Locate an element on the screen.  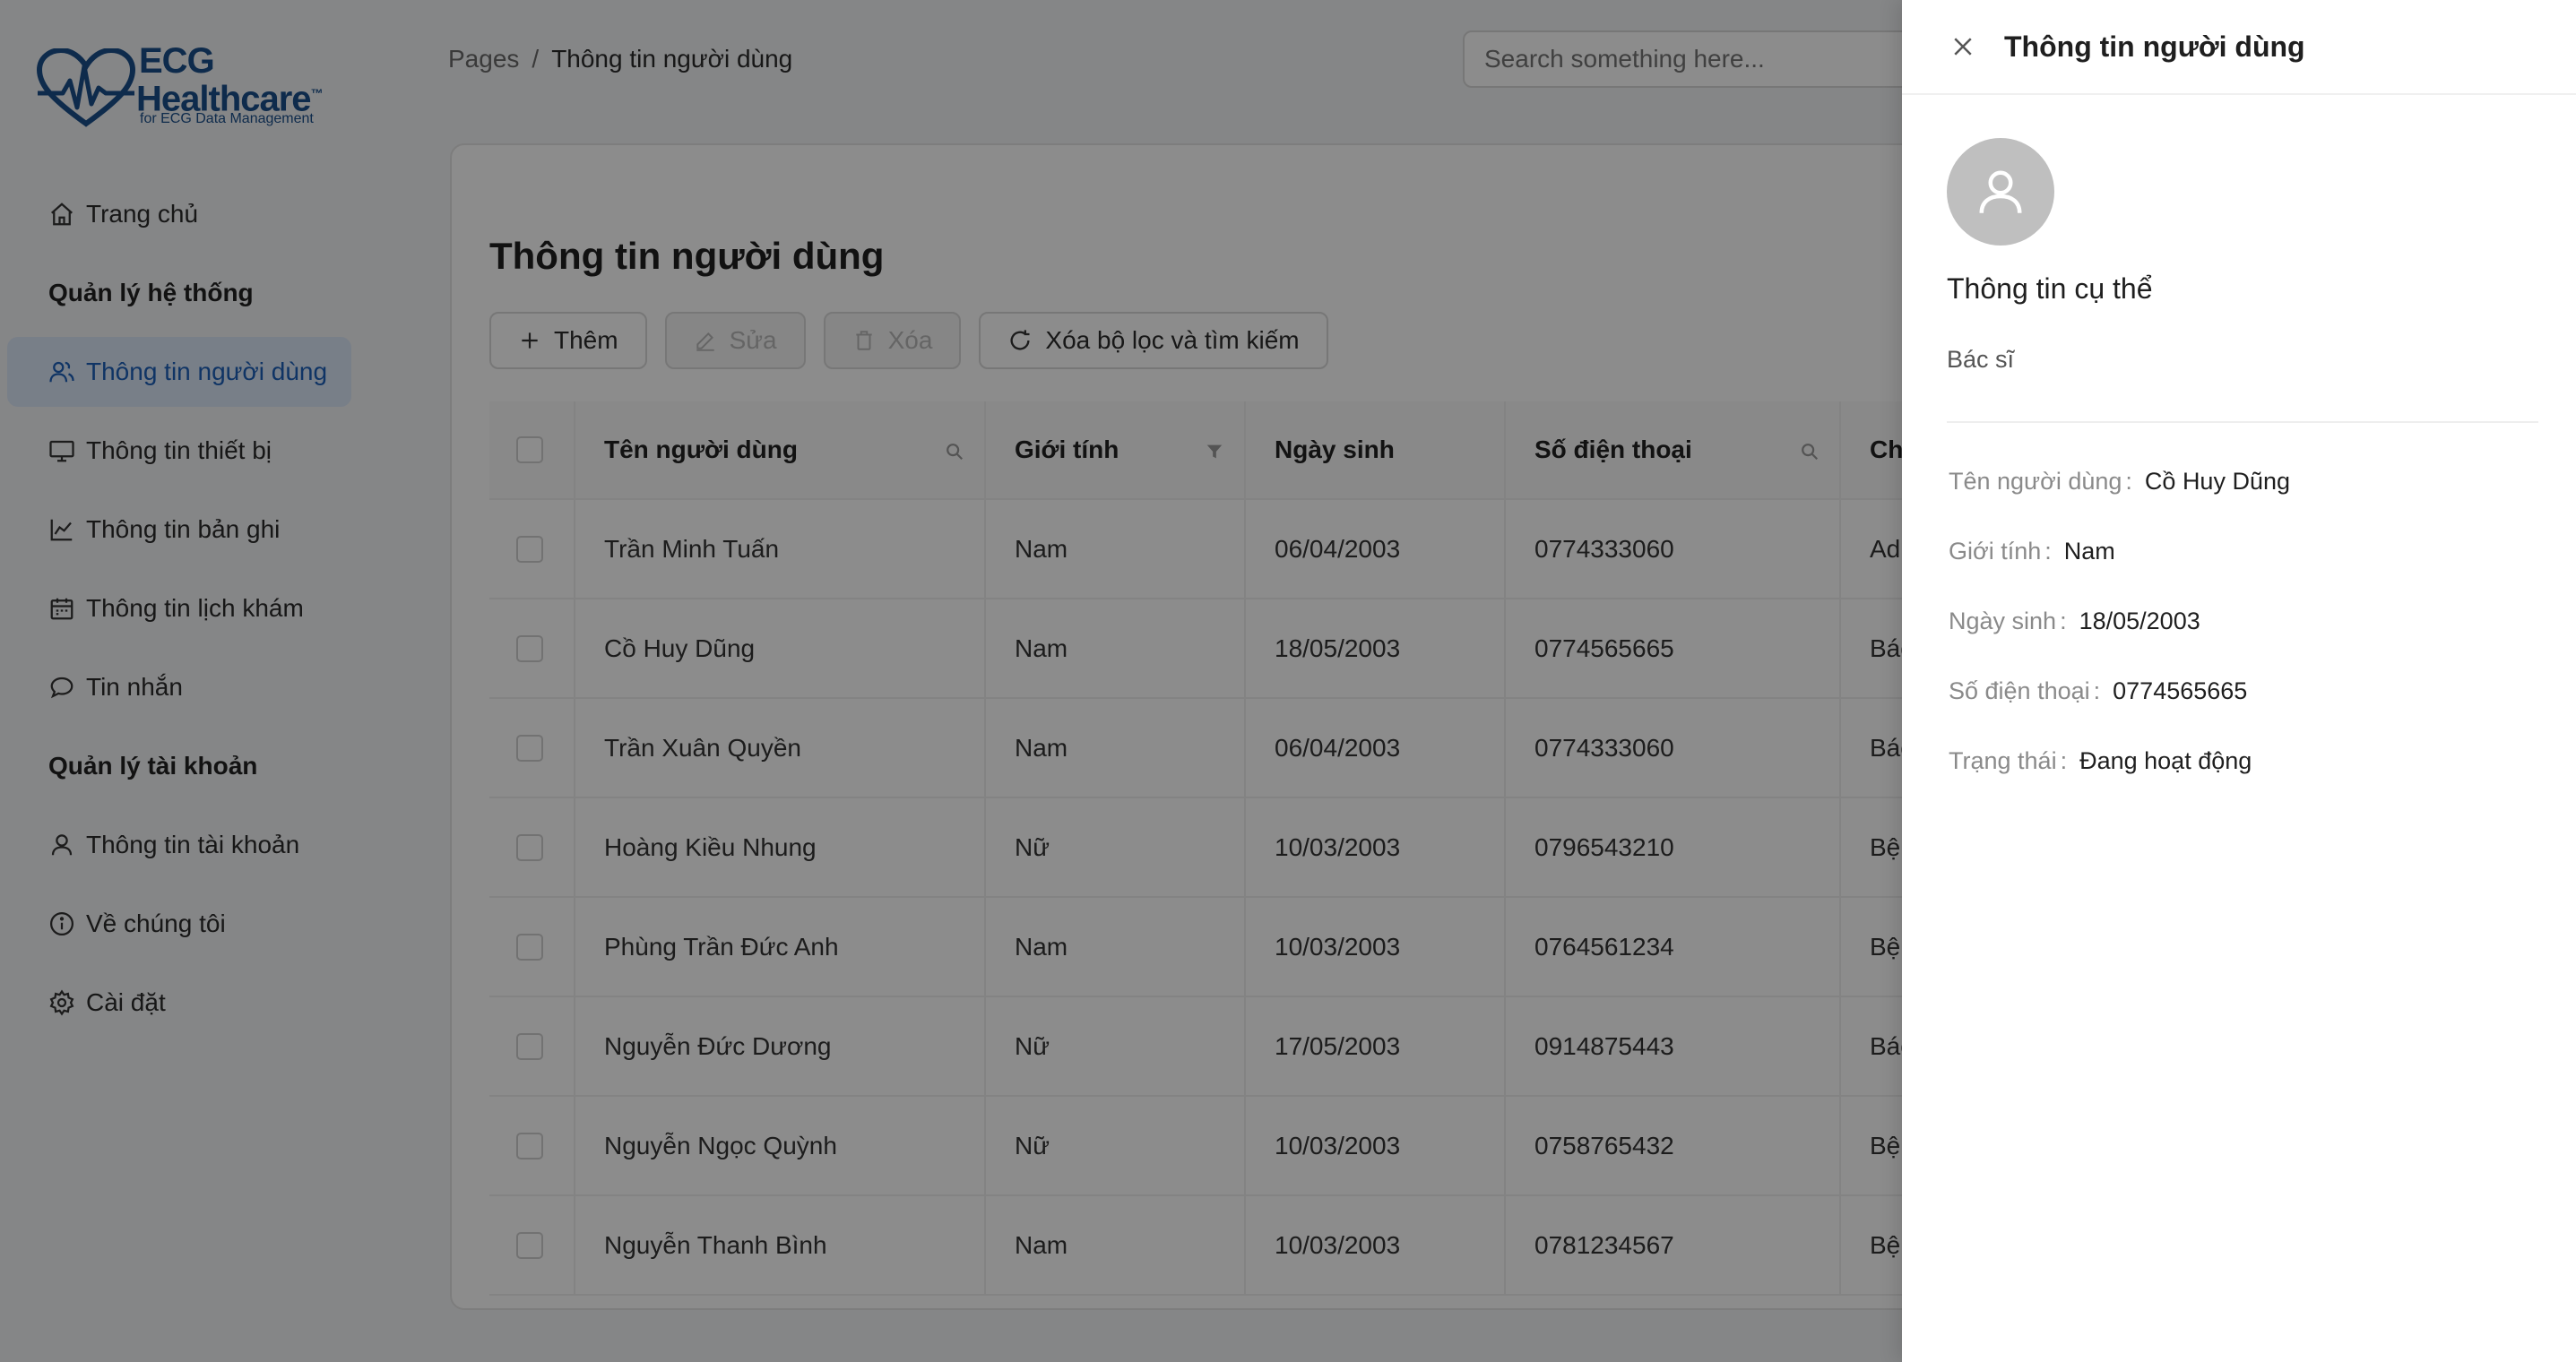
user-avatar-icon is located at coordinates (2000, 191).